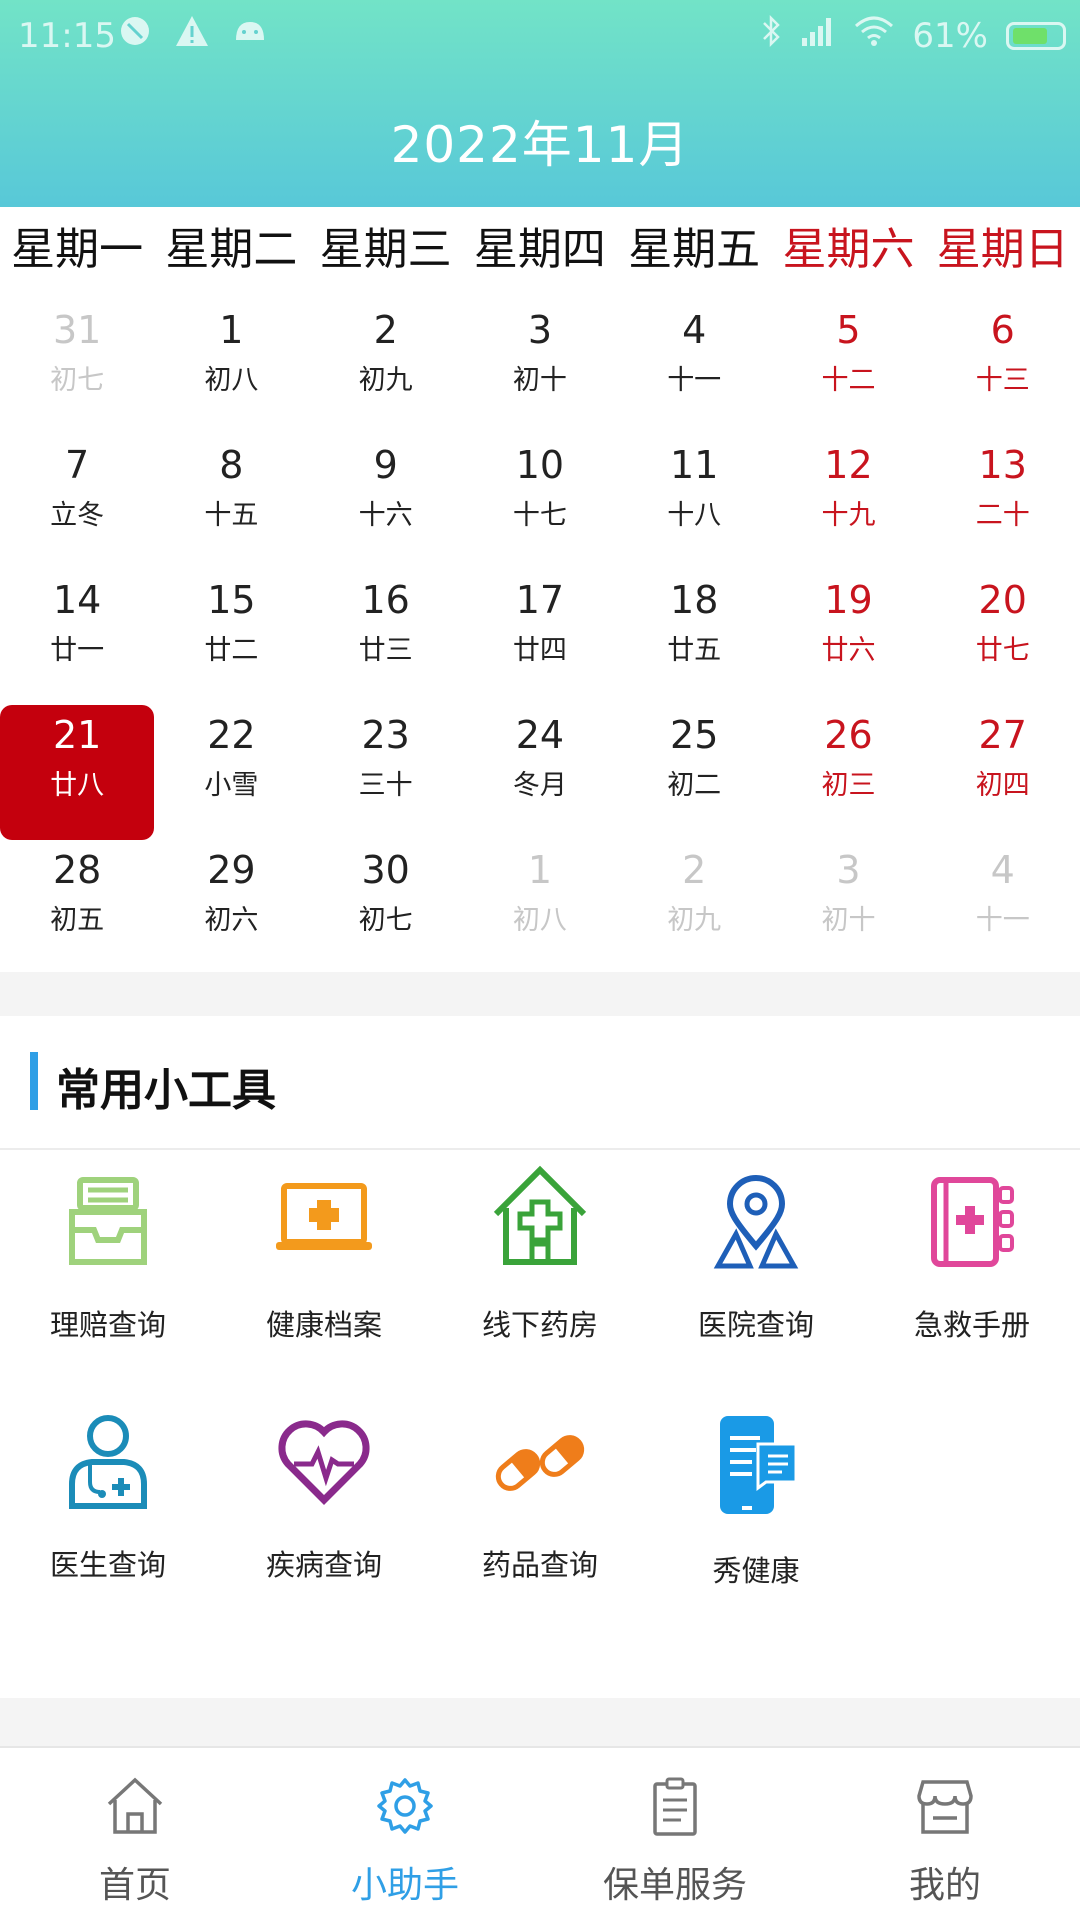 The width and height of the screenshot is (1080, 1920). What do you see at coordinates (77, 785) in the screenshot?
I see `lunar-date: 廿八` at bounding box center [77, 785].